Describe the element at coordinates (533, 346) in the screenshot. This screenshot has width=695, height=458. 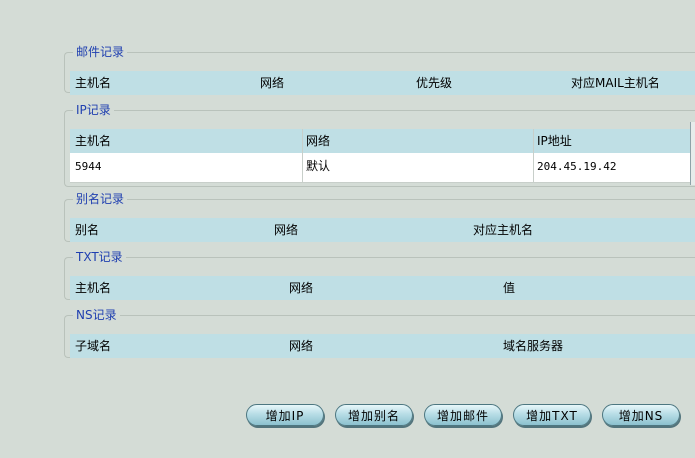
I see `ns-col-name-server: 域名服务器` at that location.